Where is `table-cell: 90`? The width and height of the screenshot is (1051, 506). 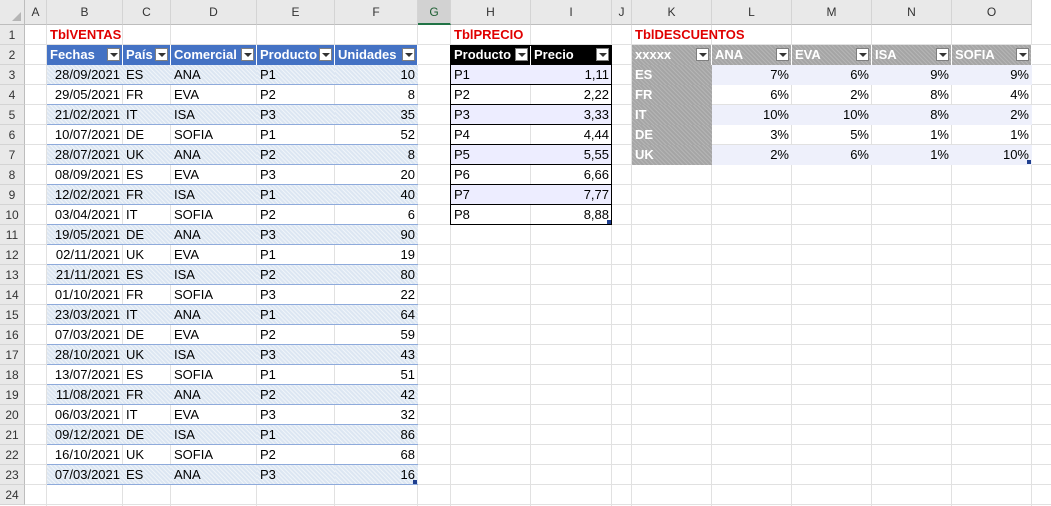 table-cell: 90 is located at coordinates (376, 235).